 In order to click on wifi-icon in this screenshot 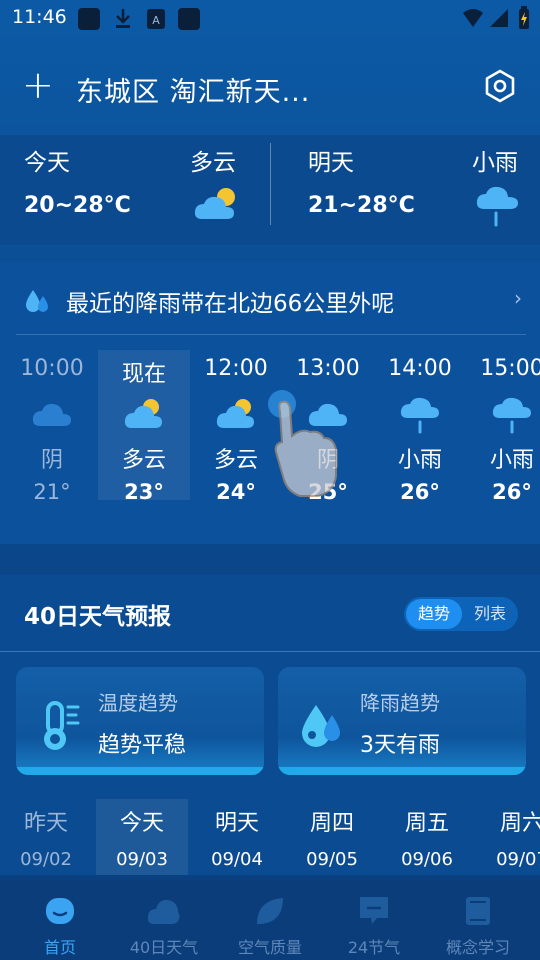, I will do `click(473, 18)`.